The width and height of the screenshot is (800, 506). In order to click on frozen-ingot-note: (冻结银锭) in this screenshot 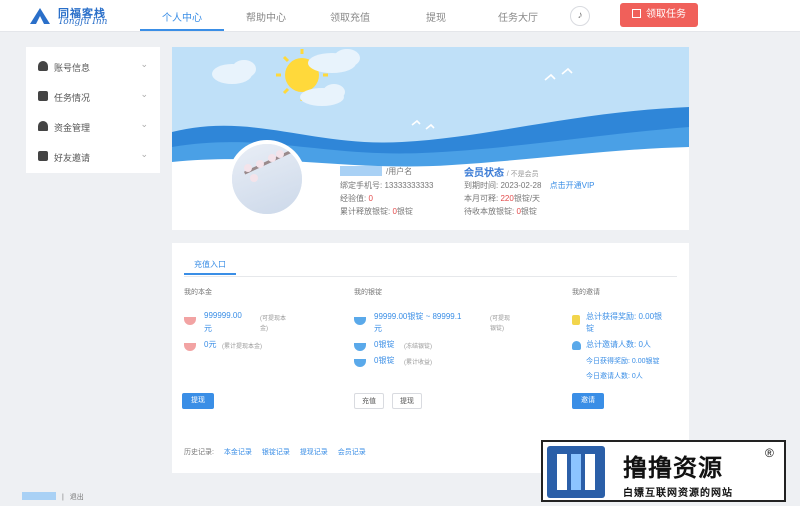, I will do `click(418, 347)`.